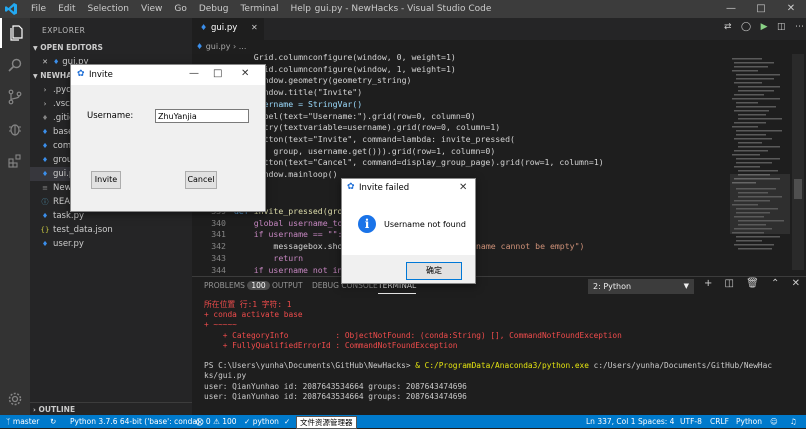 The image size is (806, 429). What do you see at coordinates (258, 285) in the screenshot?
I see `problems-count-badge: 100` at bounding box center [258, 285].